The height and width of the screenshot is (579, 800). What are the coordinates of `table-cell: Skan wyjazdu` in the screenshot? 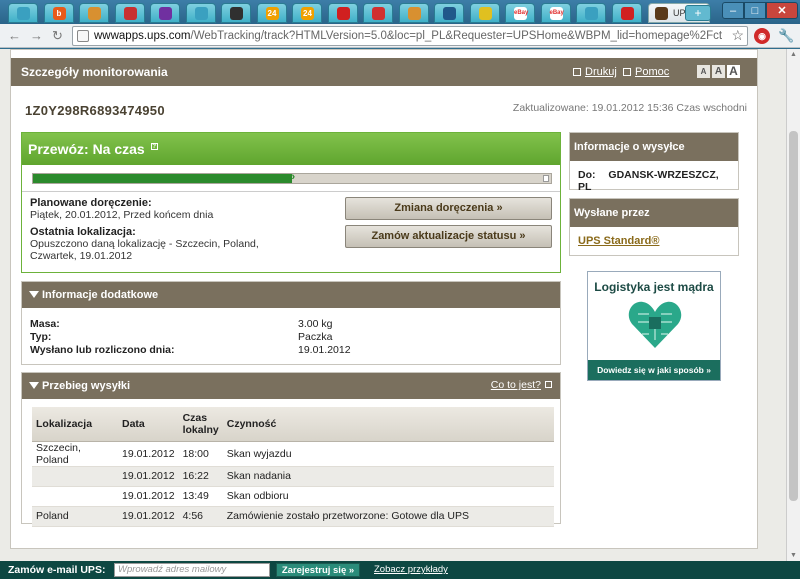 It's located at (388, 454).